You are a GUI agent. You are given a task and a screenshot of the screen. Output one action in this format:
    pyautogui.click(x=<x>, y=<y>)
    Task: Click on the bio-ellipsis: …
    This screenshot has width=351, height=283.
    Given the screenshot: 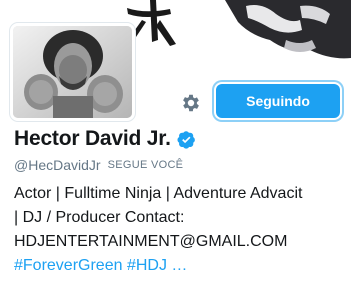 What is the action you would take?
    pyautogui.click(x=179, y=265)
    